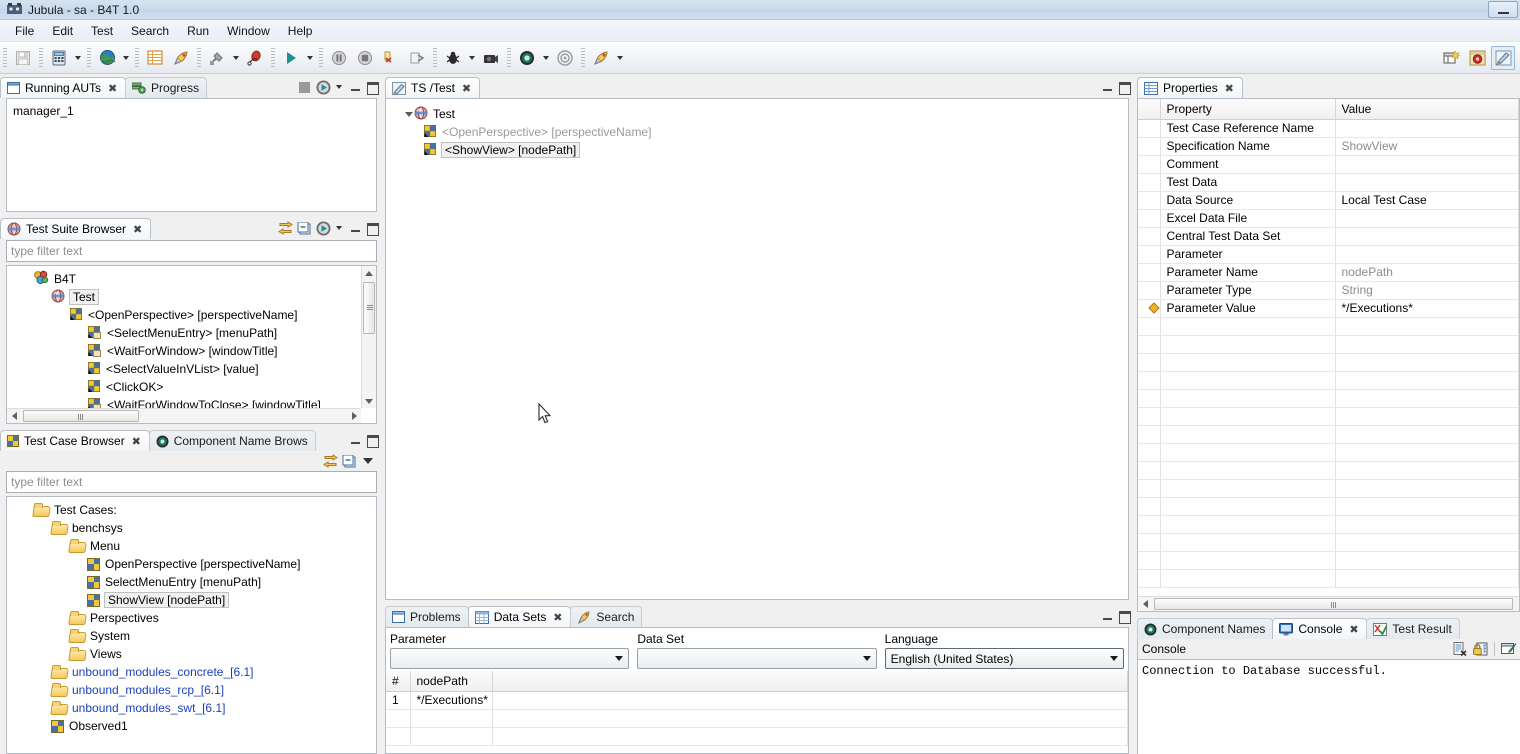  I want to click on running-auts-list: manager_1, so click(191, 155).